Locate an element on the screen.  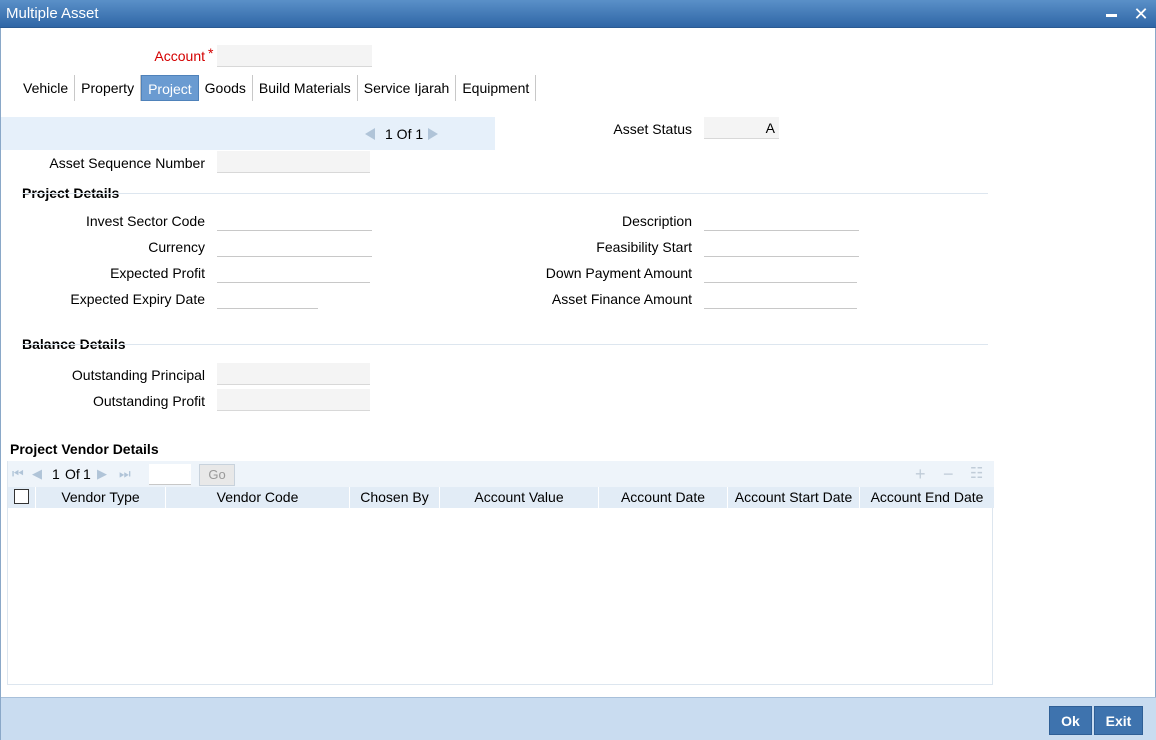
account-label: Account is located at coordinates (179, 56).